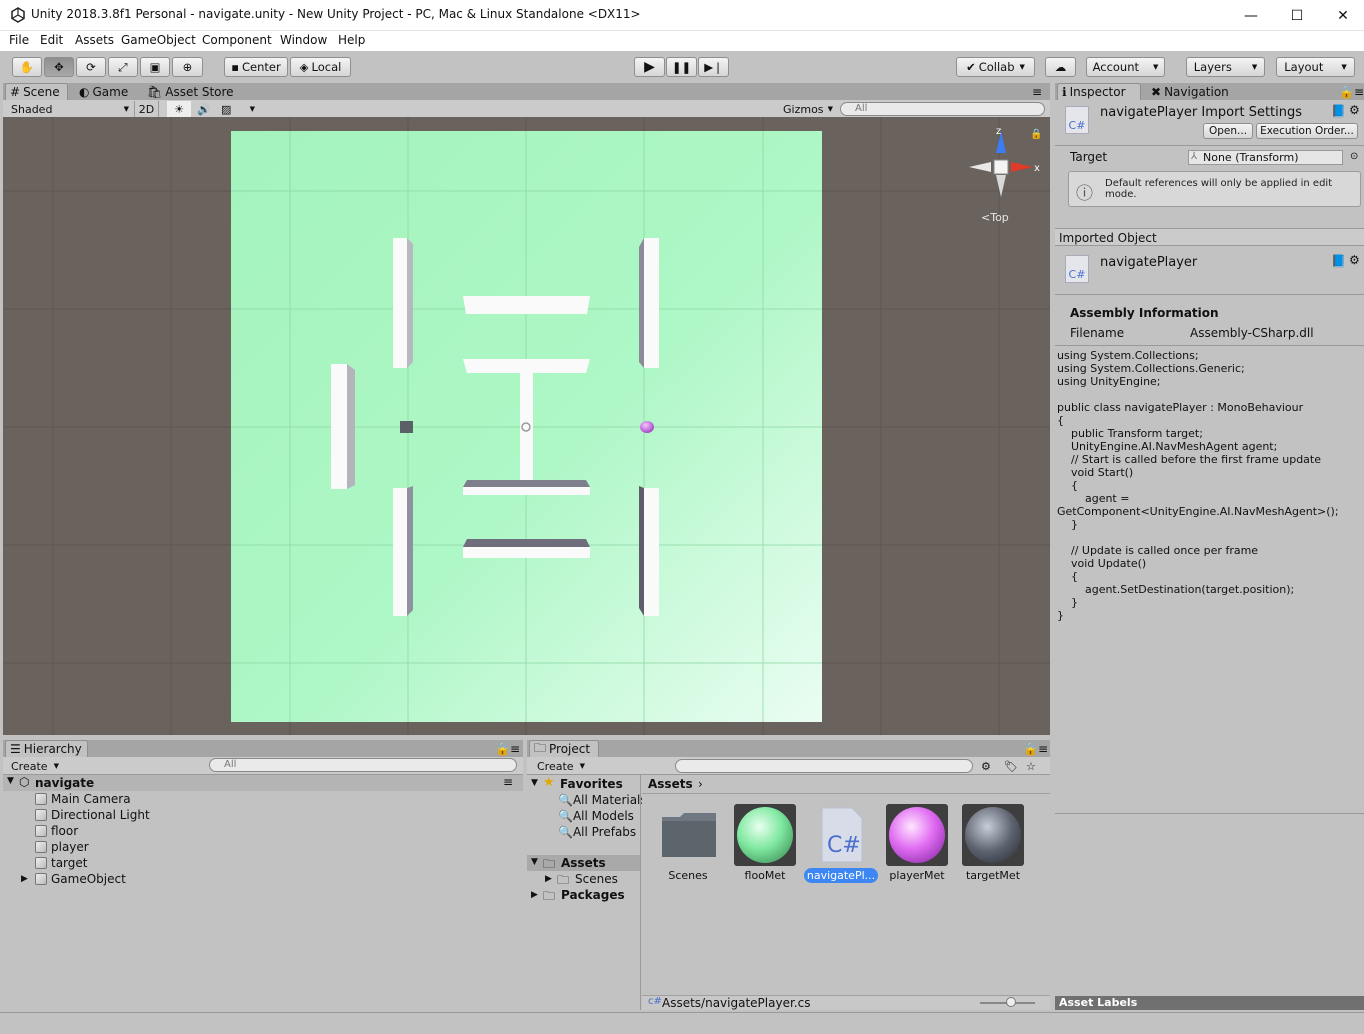  What do you see at coordinates (51, 40) in the screenshot?
I see `menu-edit: Edit` at bounding box center [51, 40].